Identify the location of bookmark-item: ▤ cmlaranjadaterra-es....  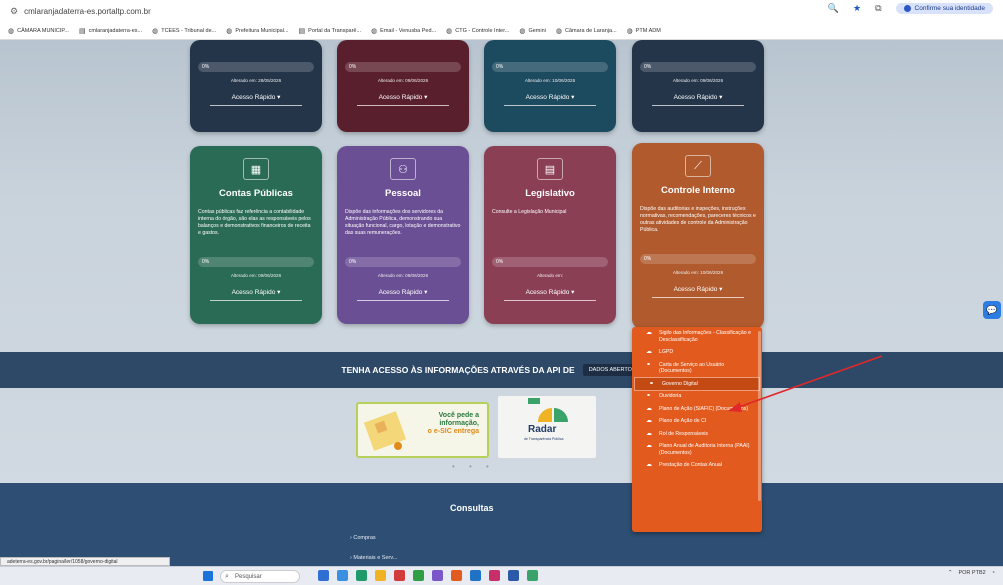
(110, 31).